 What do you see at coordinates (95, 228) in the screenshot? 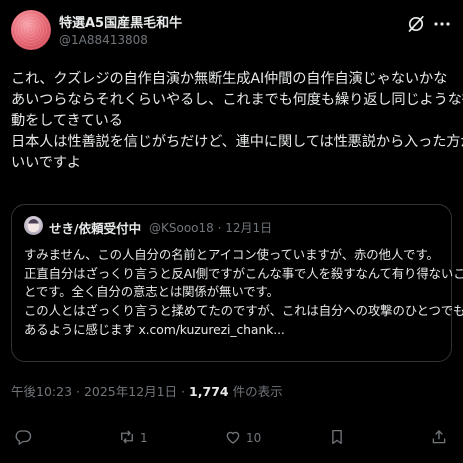
I see `quote-display-name: せき/依頼受付中` at bounding box center [95, 228].